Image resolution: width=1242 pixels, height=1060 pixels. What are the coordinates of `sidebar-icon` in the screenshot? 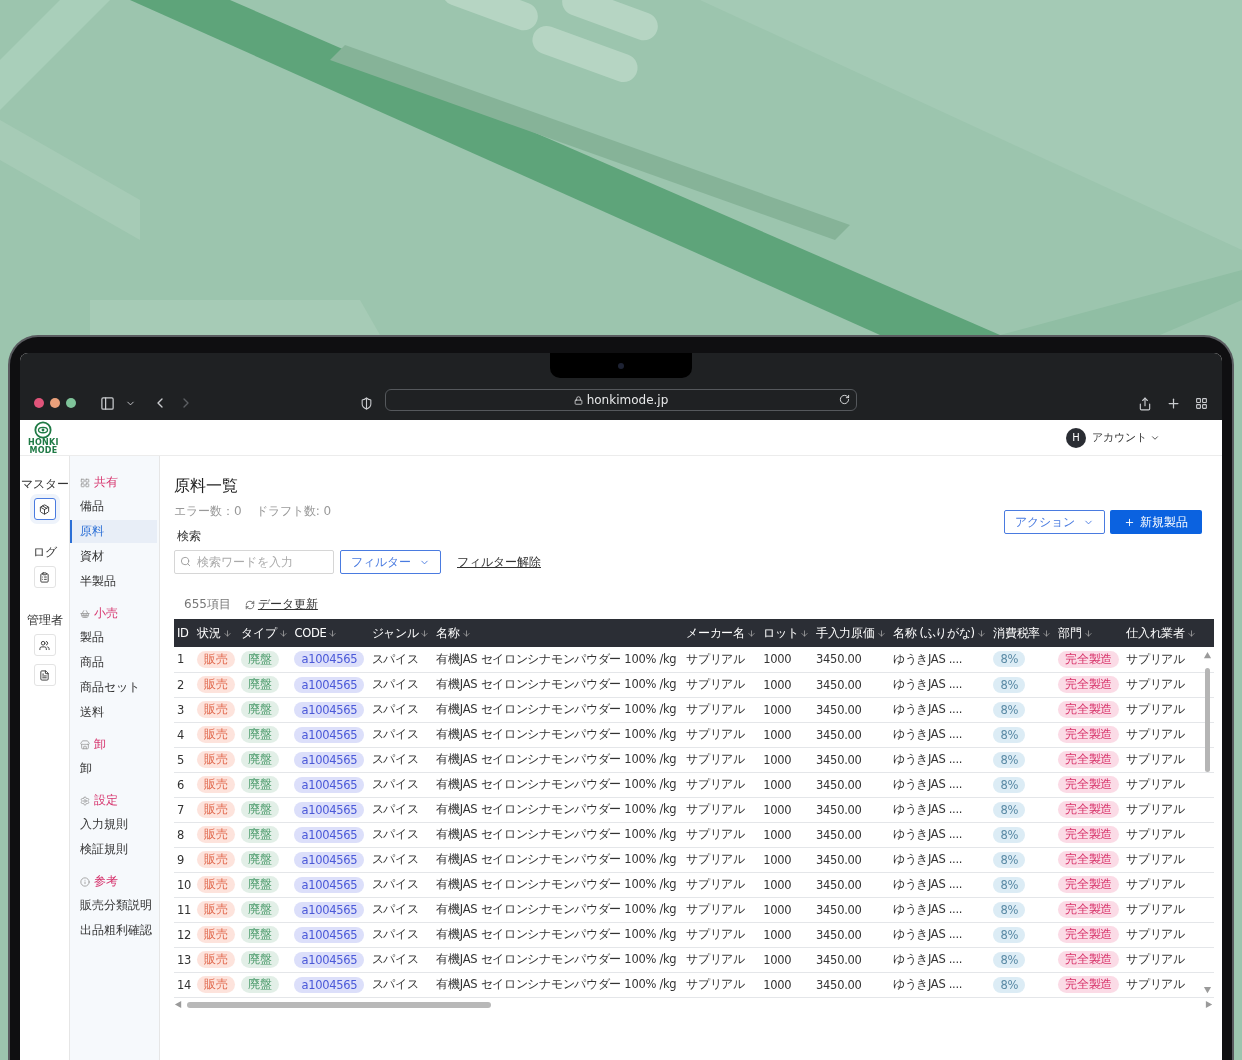 It's located at (107, 403).